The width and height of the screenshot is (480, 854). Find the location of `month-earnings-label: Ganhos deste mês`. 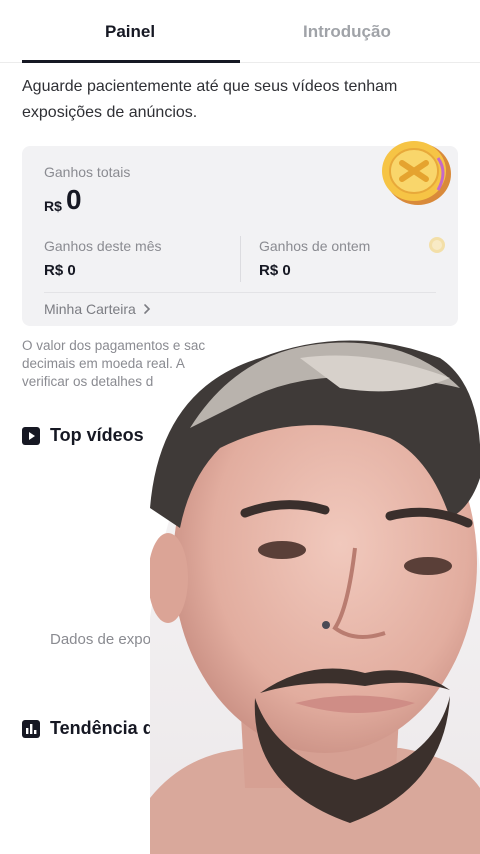

month-earnings-label: Ganhos deste mês is located at coordinates (103, 246).